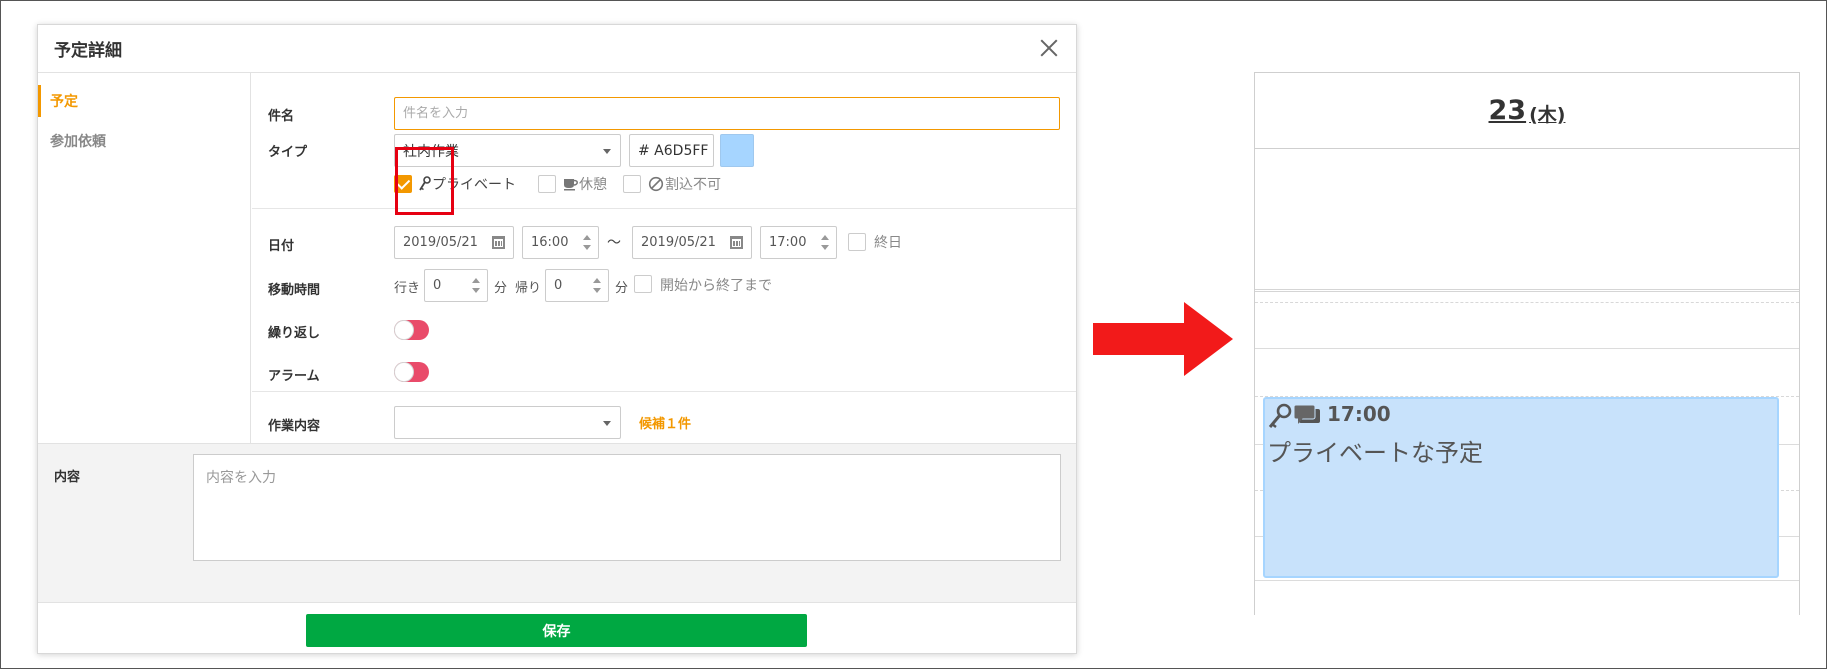 The image size is (1827, 669). What do you see at coordinates (888, 243) in the screenshot?
I see `all-day-label: 終日` at bounding box center [888, 243].